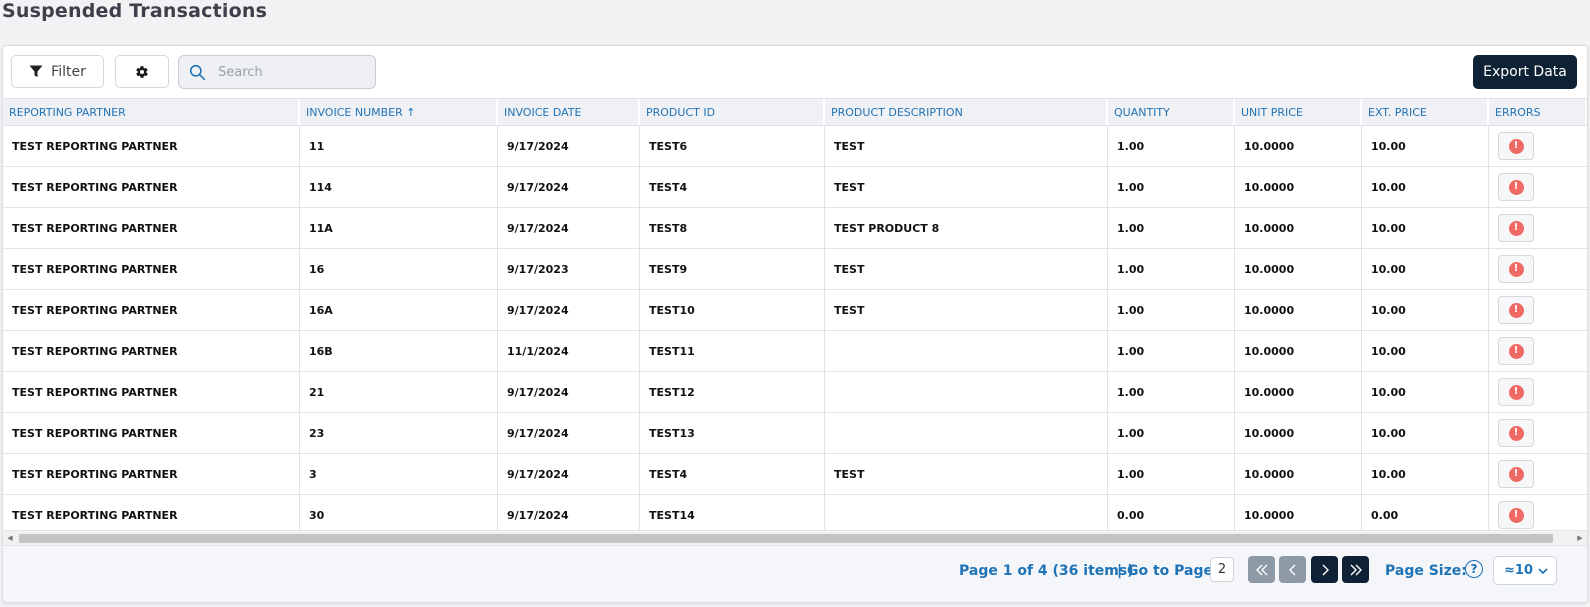 Image resolution: width=1590 pixels, height=607 pixels. I want to click on previous-page-button, so click(1292, 569).